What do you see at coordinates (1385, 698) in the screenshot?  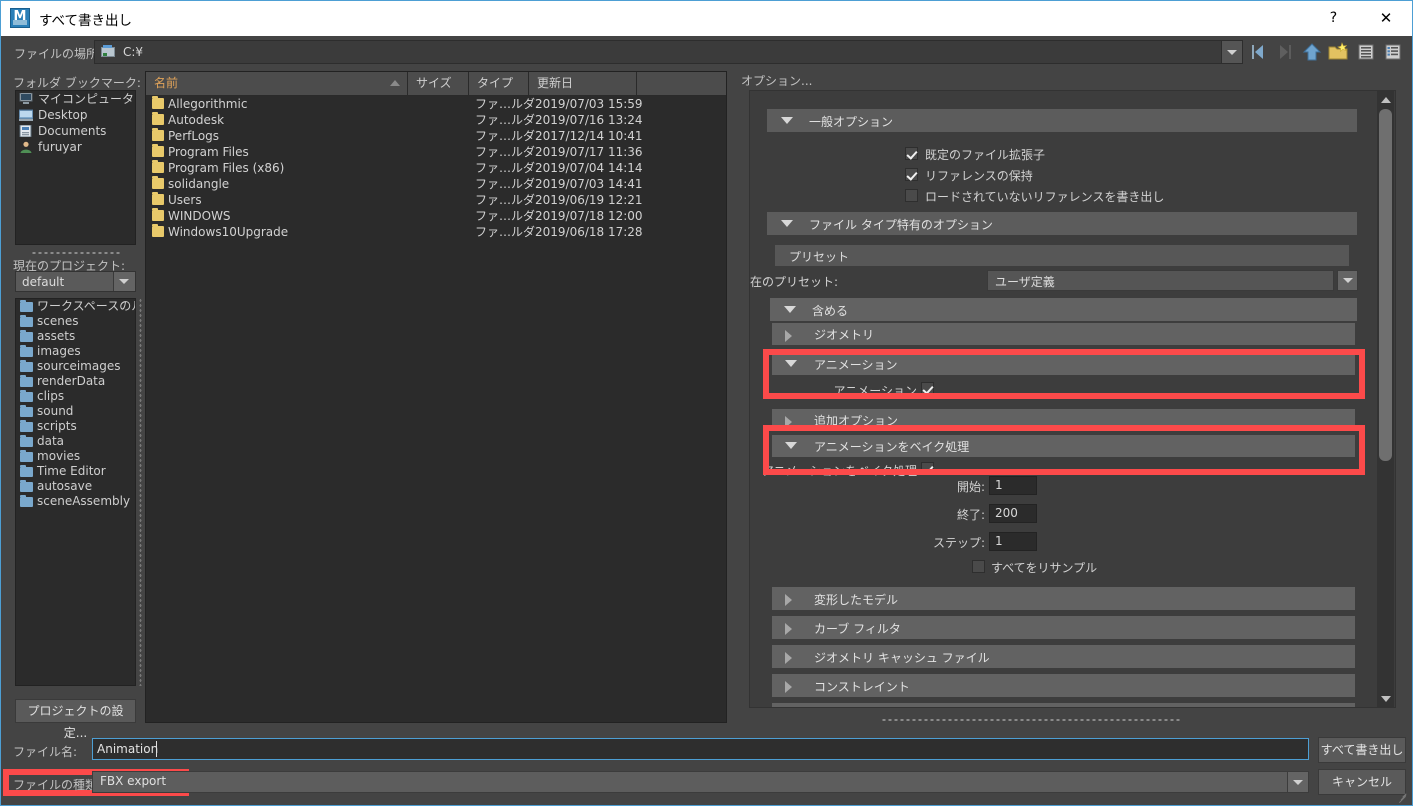 I see `scroll-down-icon` at bounding box center [1385, 698].